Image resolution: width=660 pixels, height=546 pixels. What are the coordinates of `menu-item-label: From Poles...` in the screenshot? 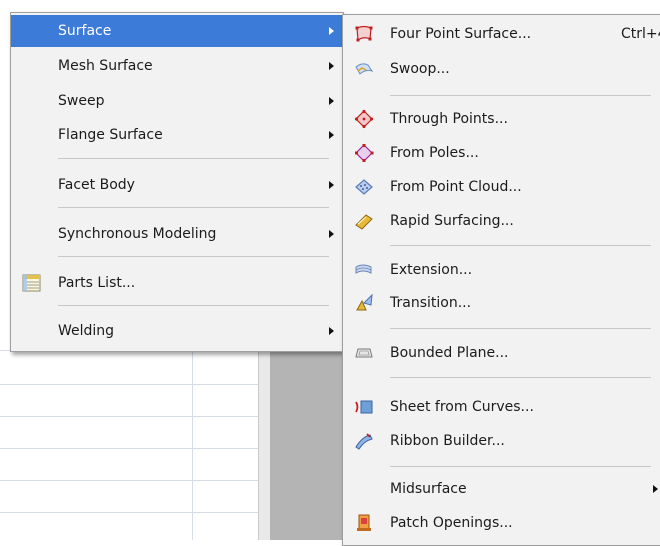 It's located at (434, 153).